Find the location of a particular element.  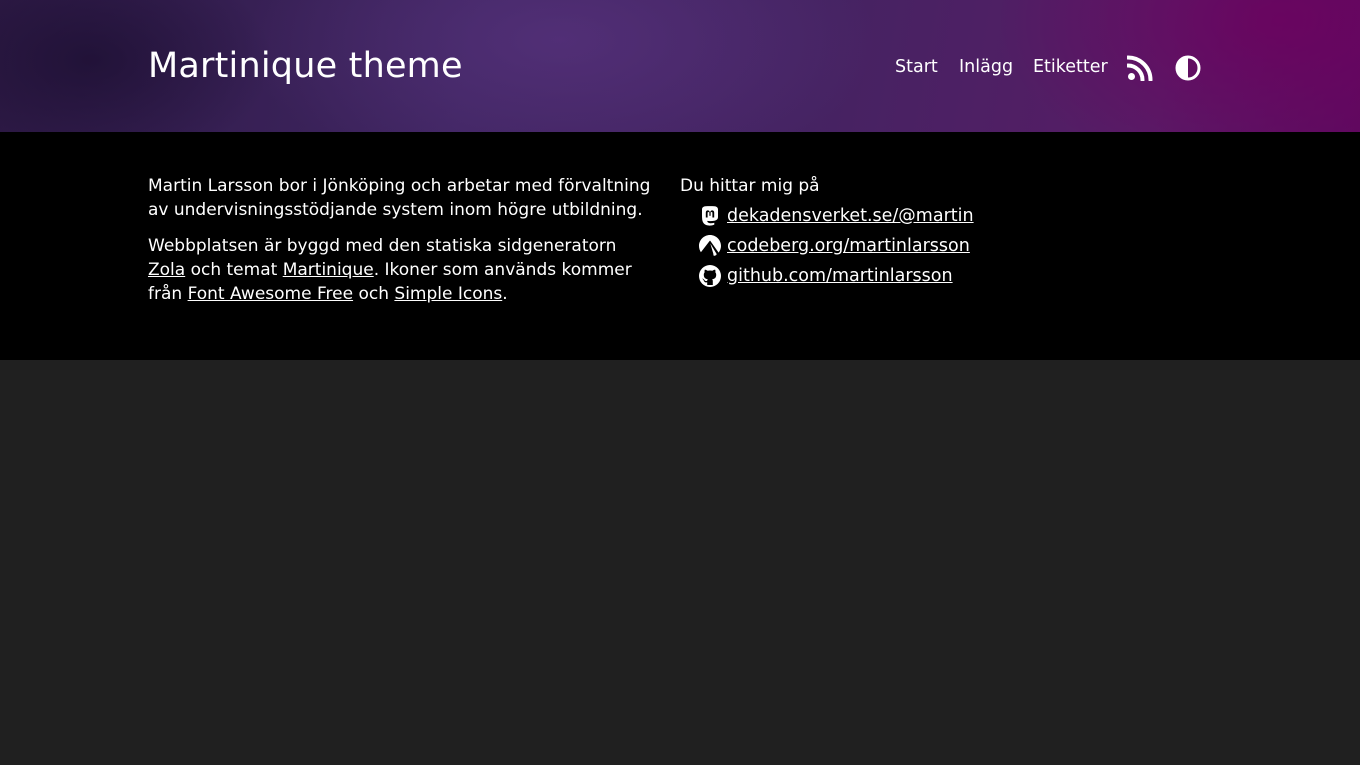

simple-icons-link: Simple Icons is located at coordinates (448, 294).